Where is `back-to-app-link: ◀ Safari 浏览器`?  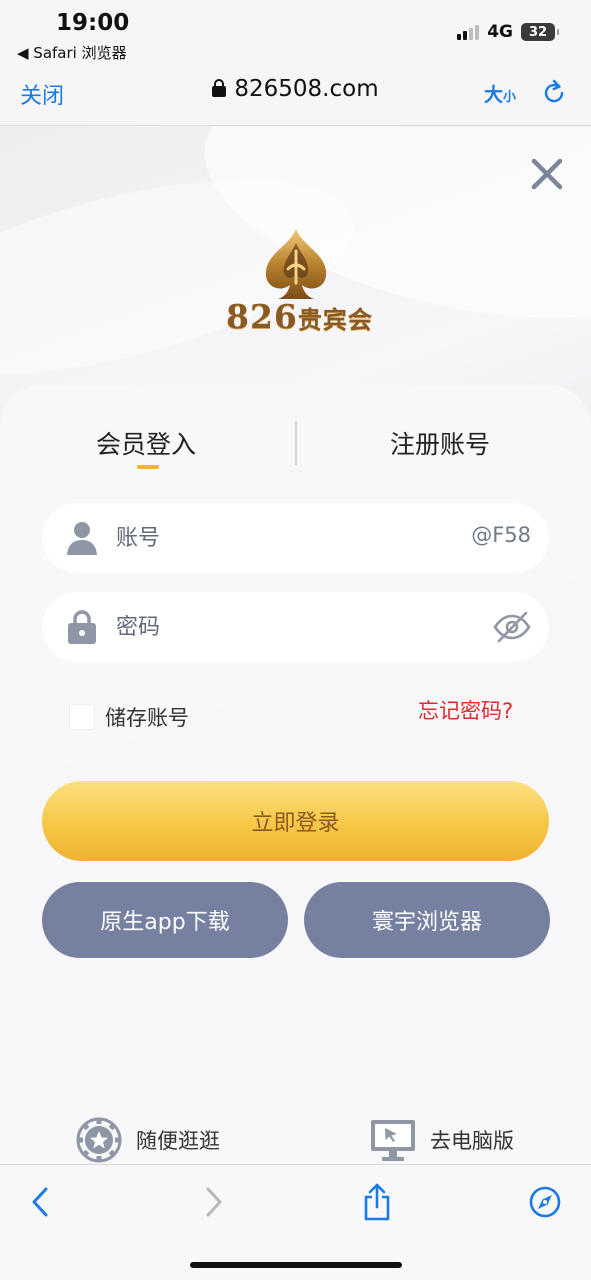 back-to-app-link: ◀ Safari 浏览器 is located at coordinates (72, 52).